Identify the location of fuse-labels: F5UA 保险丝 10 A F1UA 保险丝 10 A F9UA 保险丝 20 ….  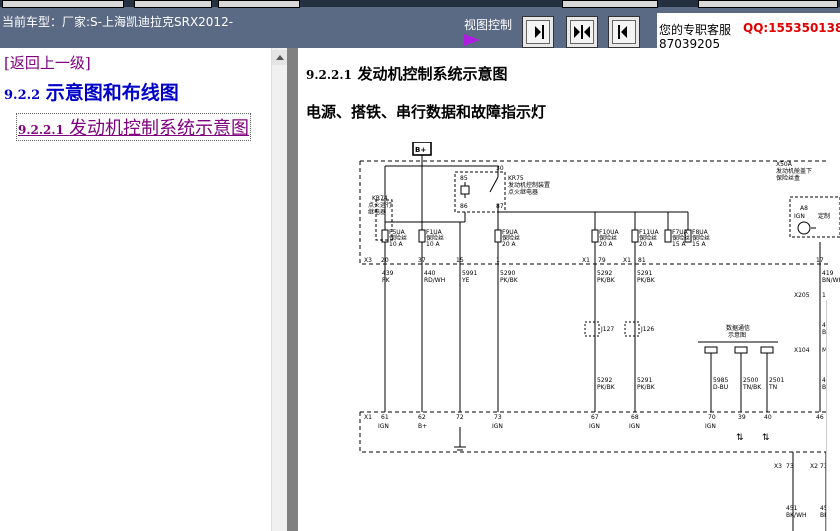
(549, 238).